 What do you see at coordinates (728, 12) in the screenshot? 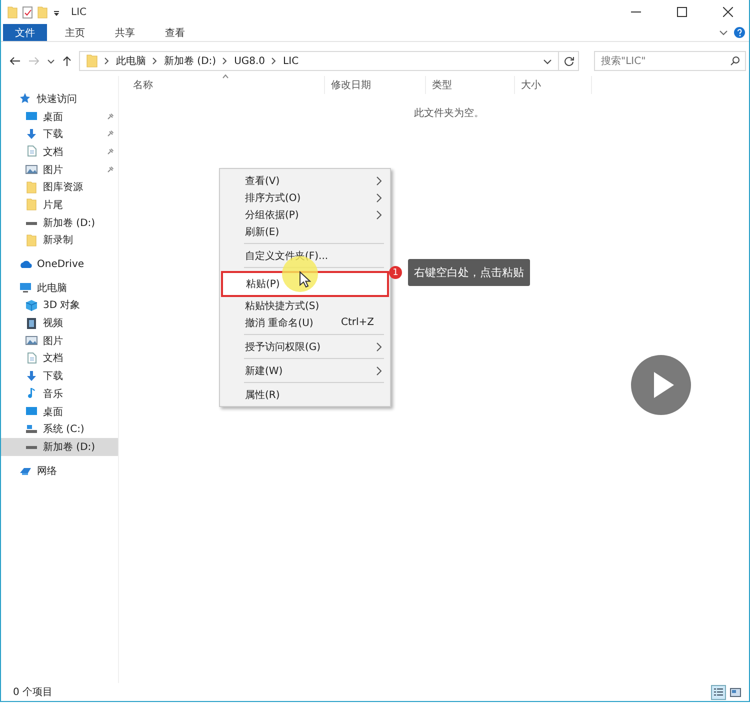
I see `close-icon` at bounding box center [728, 12].